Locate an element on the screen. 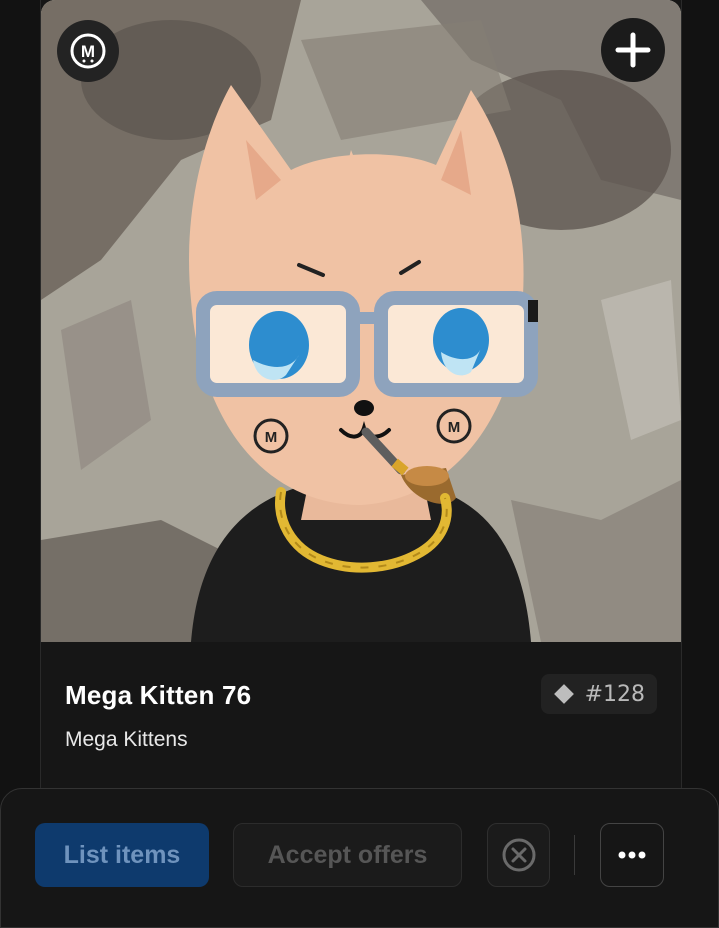  add-to-cart-button is located at coordinates (633, 50).